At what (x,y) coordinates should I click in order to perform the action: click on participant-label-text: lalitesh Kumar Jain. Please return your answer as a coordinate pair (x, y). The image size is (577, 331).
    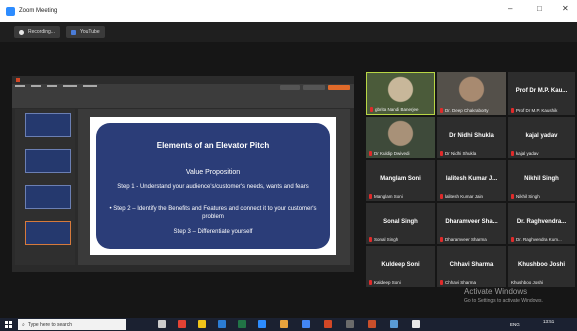
    Looking at the image, I should click on (464, 196).